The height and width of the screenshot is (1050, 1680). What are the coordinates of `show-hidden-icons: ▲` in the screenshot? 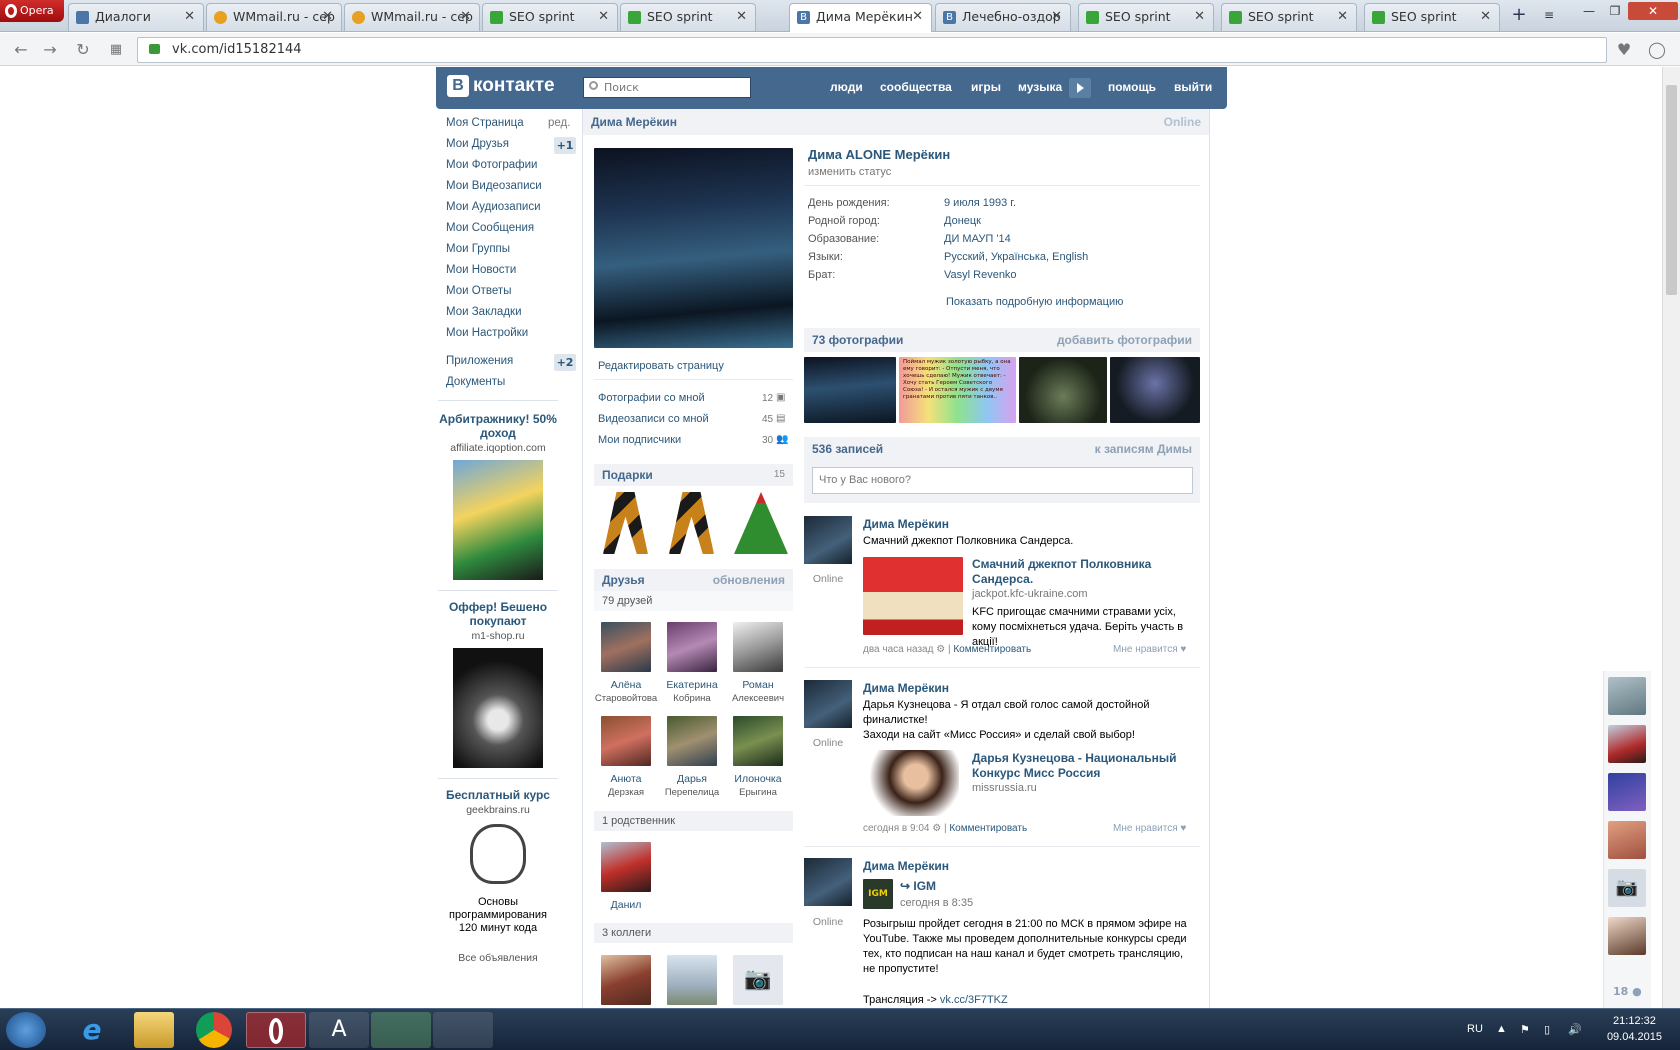 It's located at (1501, 1029).